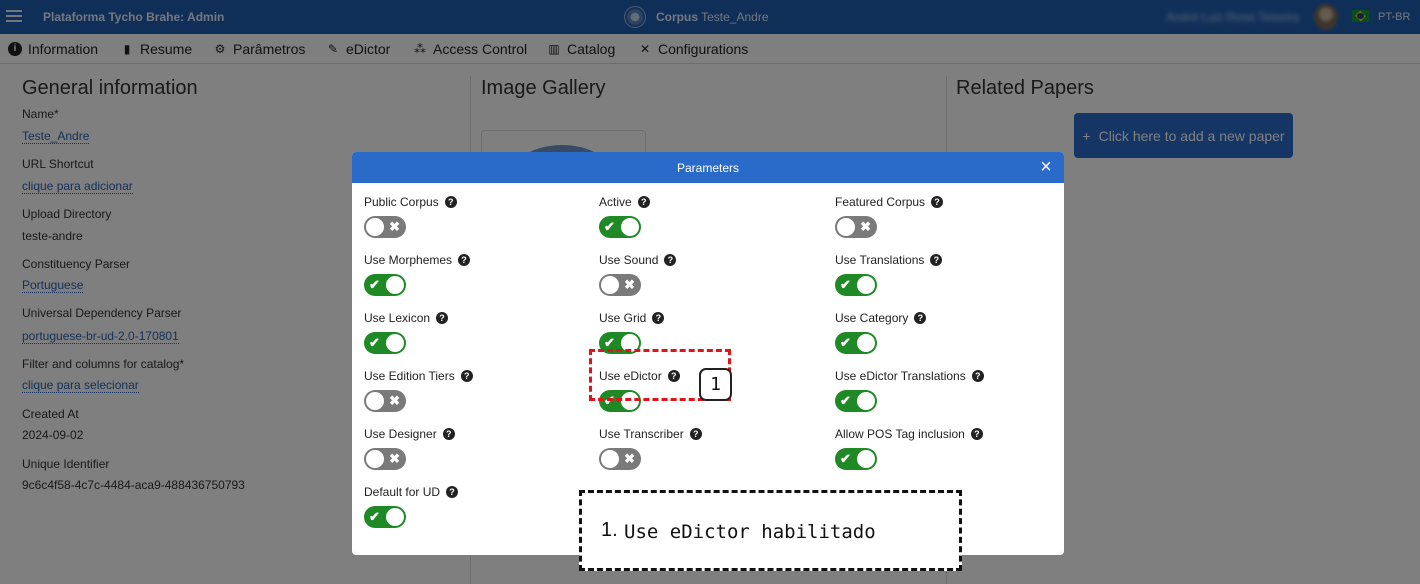 Image resolution: width=1420 pixels, height=584 pixels. I want to click on param-label: Use Edition Tiers?, so click(418, 376).